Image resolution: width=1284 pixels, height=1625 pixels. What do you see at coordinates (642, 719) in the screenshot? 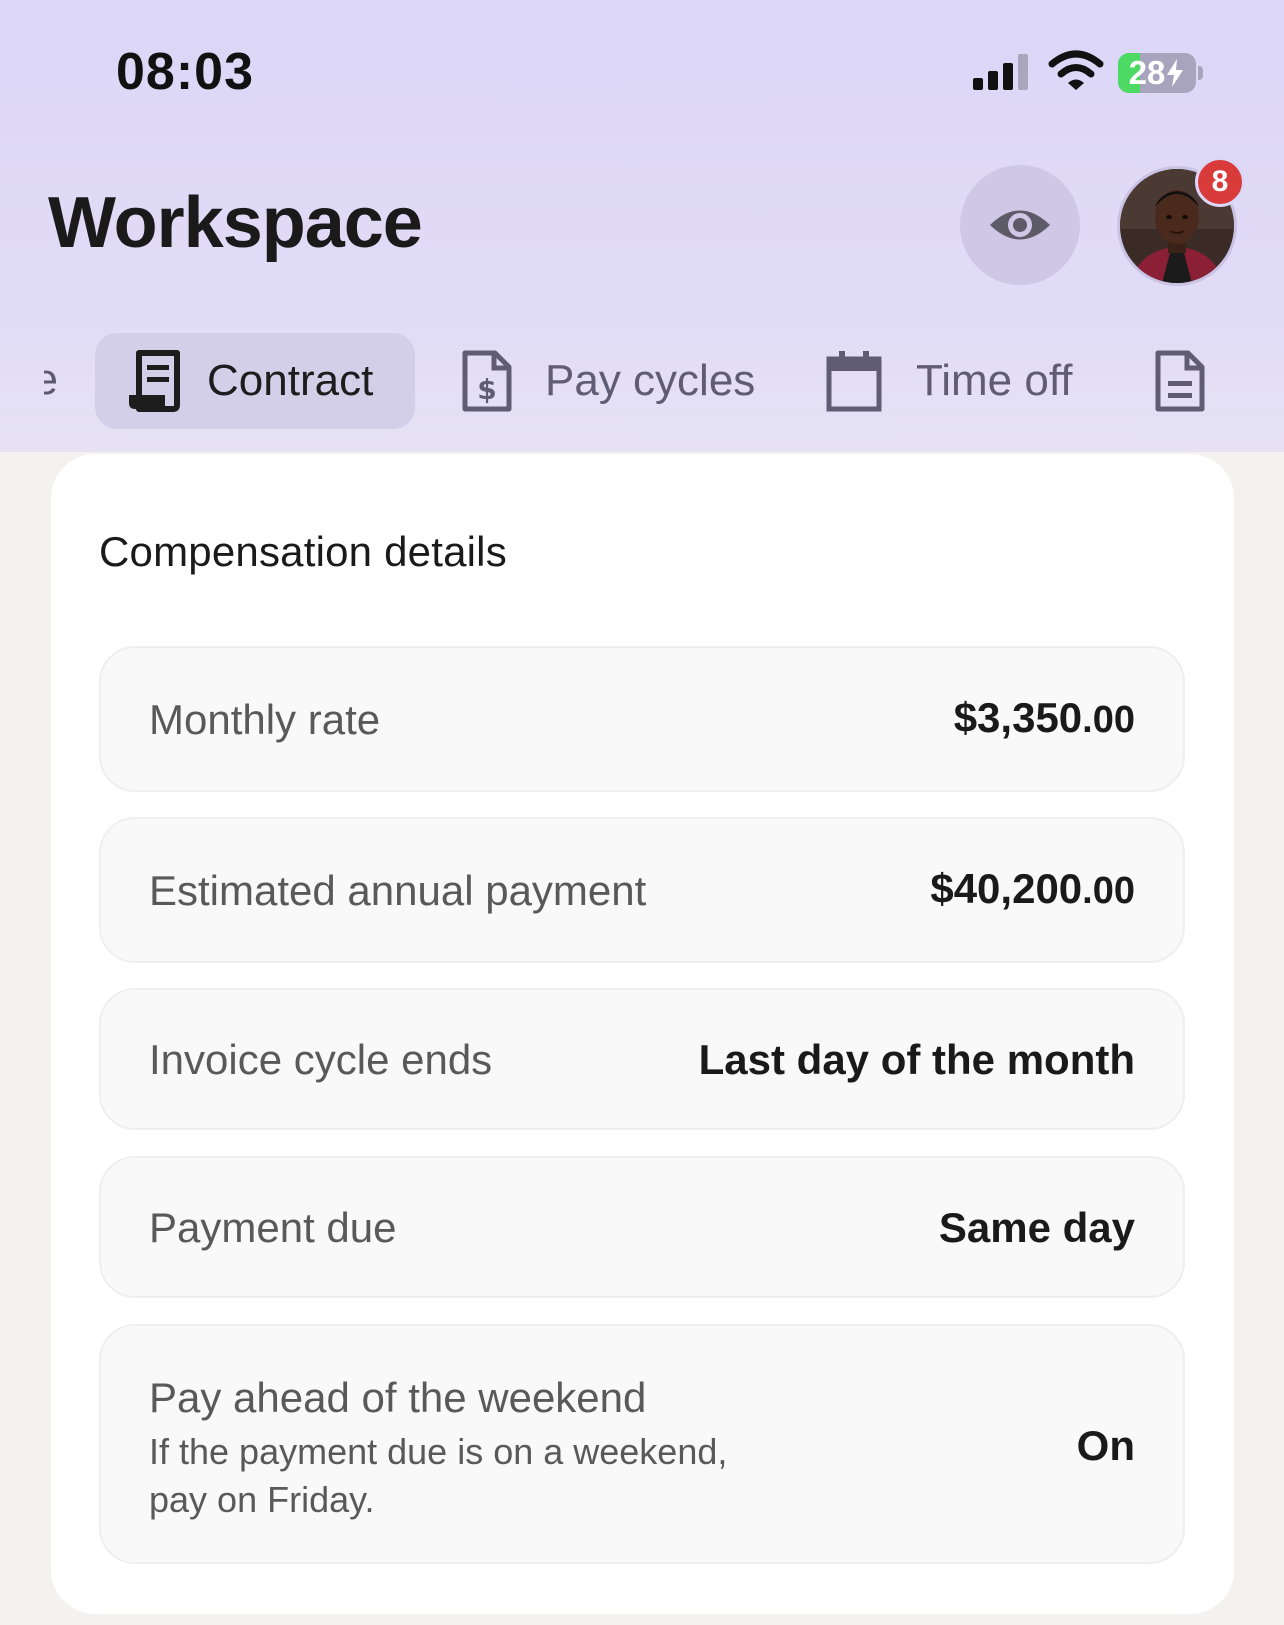
I see `compensation-row-monthly-rate: Monthly rate $3,350.00` at bounding box center [642, 719].